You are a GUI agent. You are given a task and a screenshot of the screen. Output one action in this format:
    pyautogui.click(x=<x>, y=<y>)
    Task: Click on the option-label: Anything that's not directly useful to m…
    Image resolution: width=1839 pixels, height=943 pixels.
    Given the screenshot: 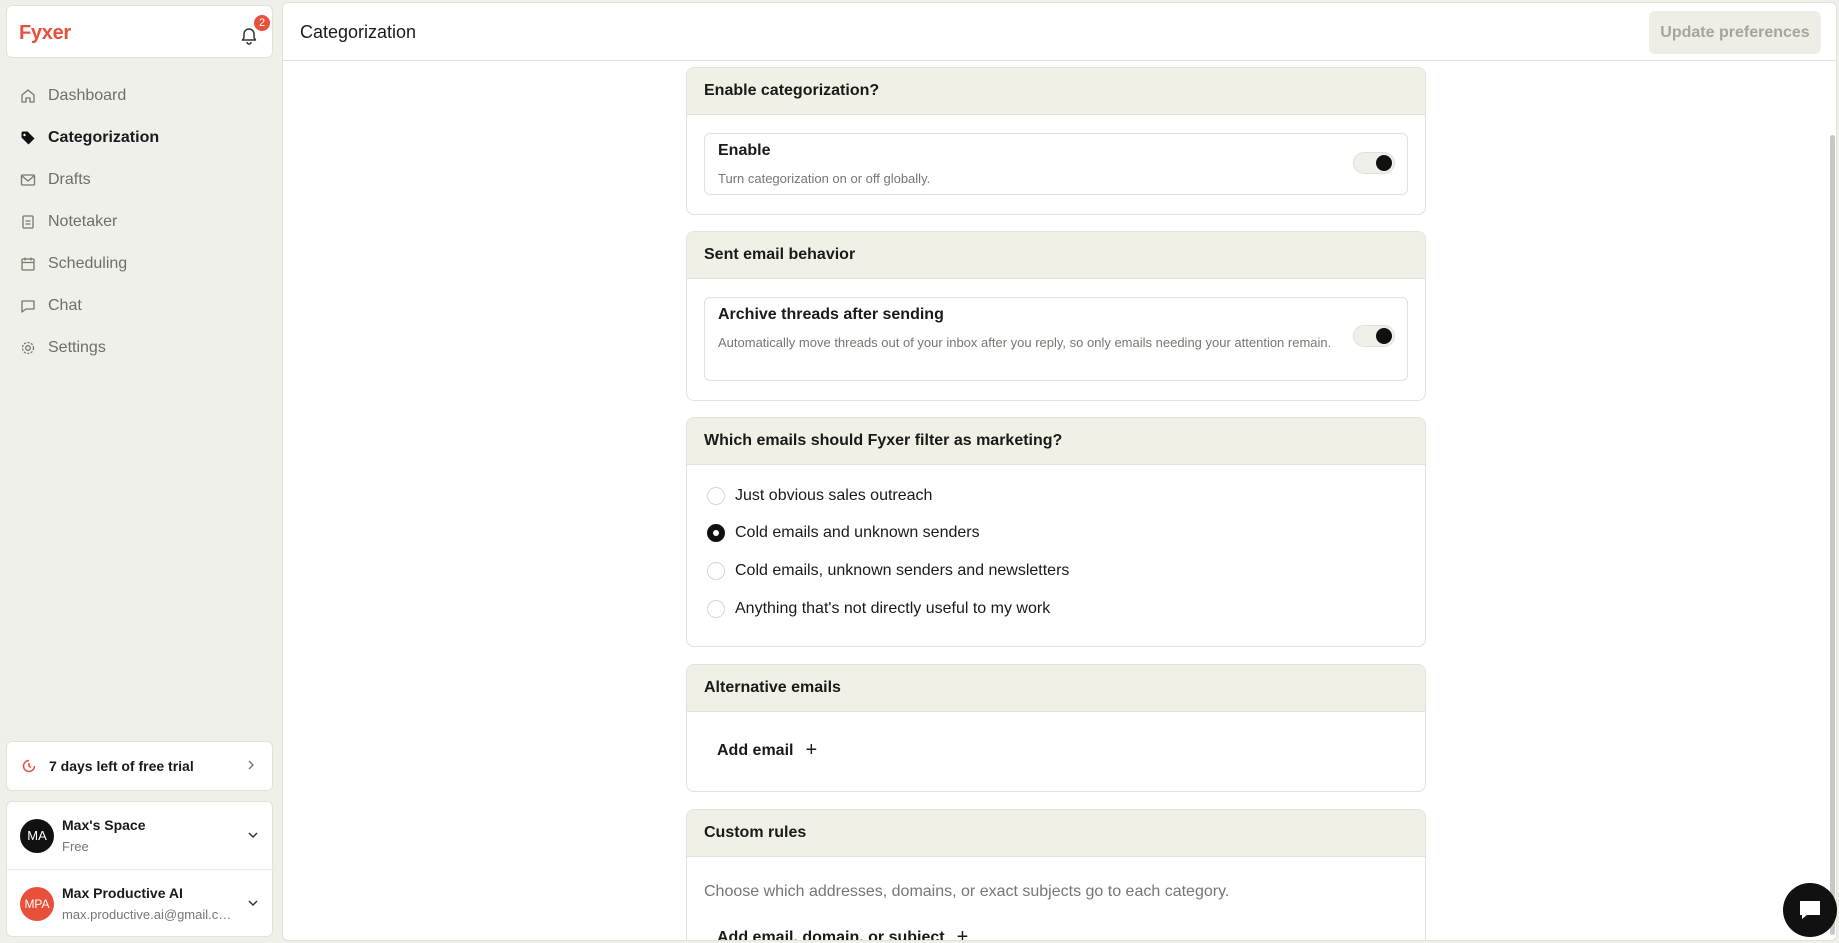 What is the action you would take?
    pyautogui.click(x=893, y=608)
    